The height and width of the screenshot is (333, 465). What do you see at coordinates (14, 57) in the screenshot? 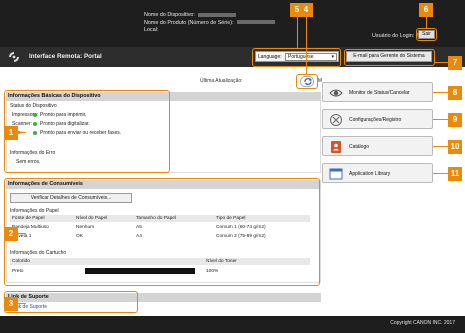
I see `remote-ui-logo-icon` at bounding box center [14, 57].